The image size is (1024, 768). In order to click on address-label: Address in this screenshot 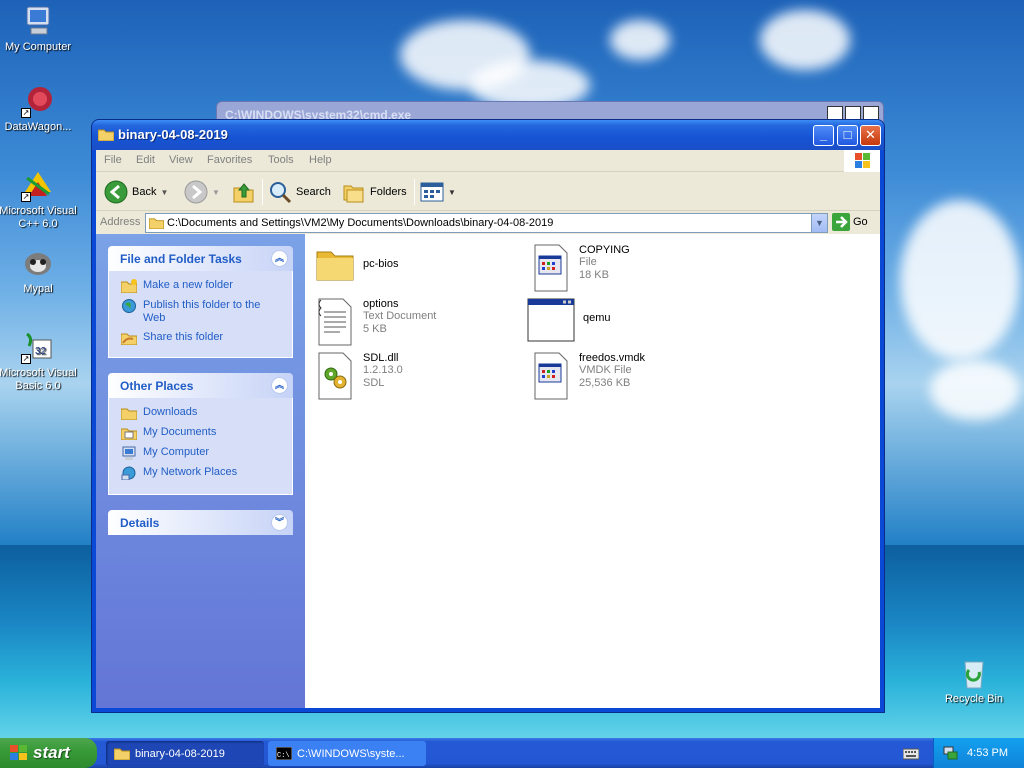, I will do `click(120, 222)`.